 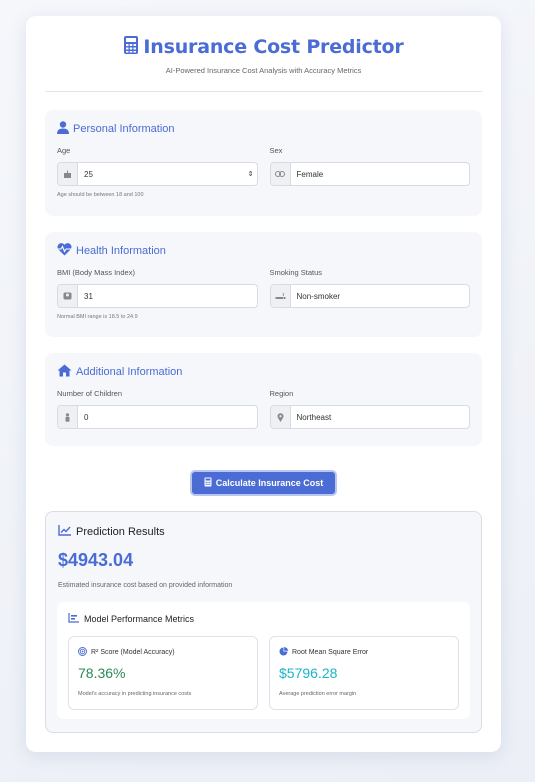 What do you see at coordinates (68, 174) in the screenshot?
I see `birthday-cake-icon` at bounding box center [68, 174].